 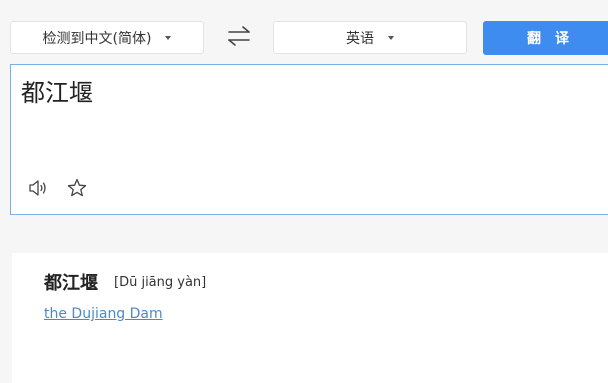 What do you see at coordinates (57, 93) in the screenshot?
I see `source-text: 都江堰` at bounding box center [57, 93].